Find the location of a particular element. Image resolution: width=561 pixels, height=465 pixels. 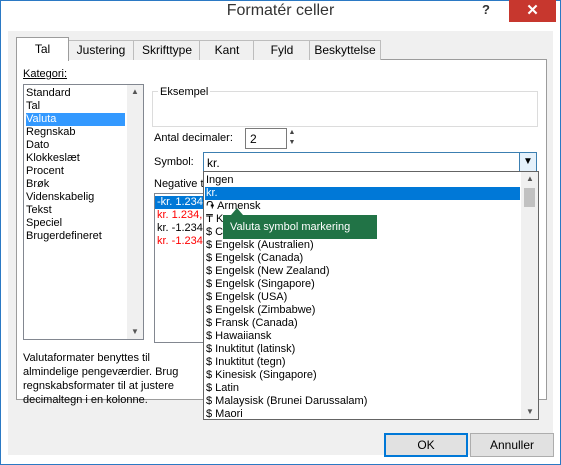

category-item: Brøk is located at coordinates (75, 184).